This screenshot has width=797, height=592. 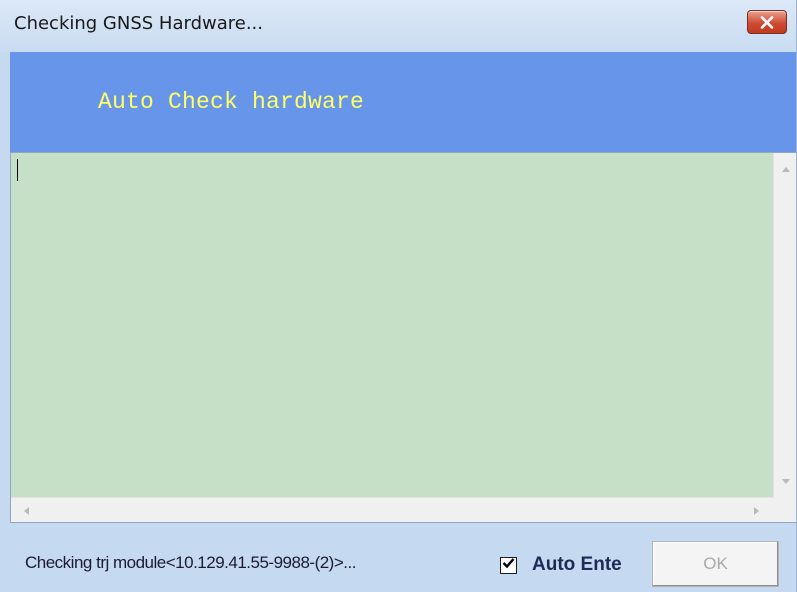 I want to click on text-caret, so click(x=17, y=170).